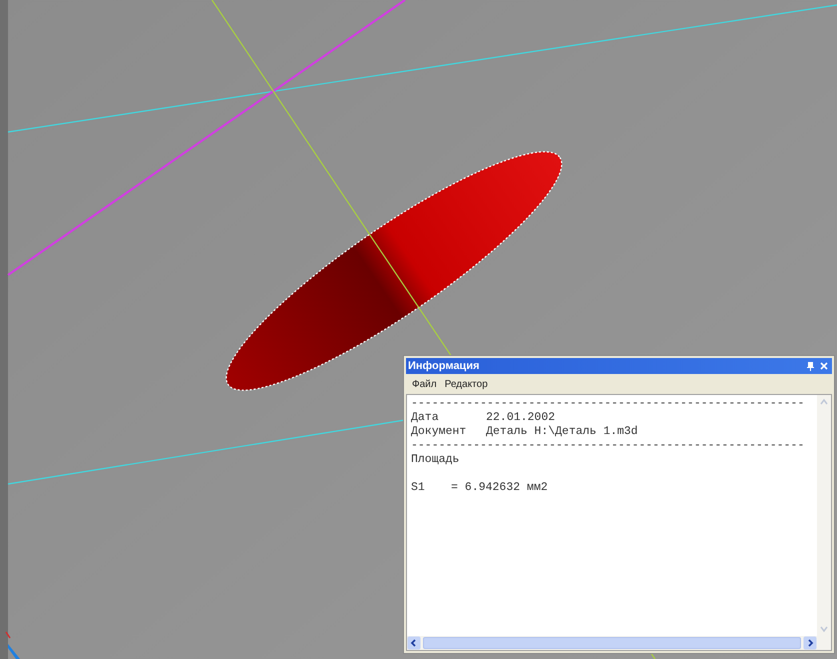 This screenshot has height=659, width=837. What do you see at coordinates (439, 432) in the screenshot?
I see `field-label: Документ` at bounding box center [439, 432].